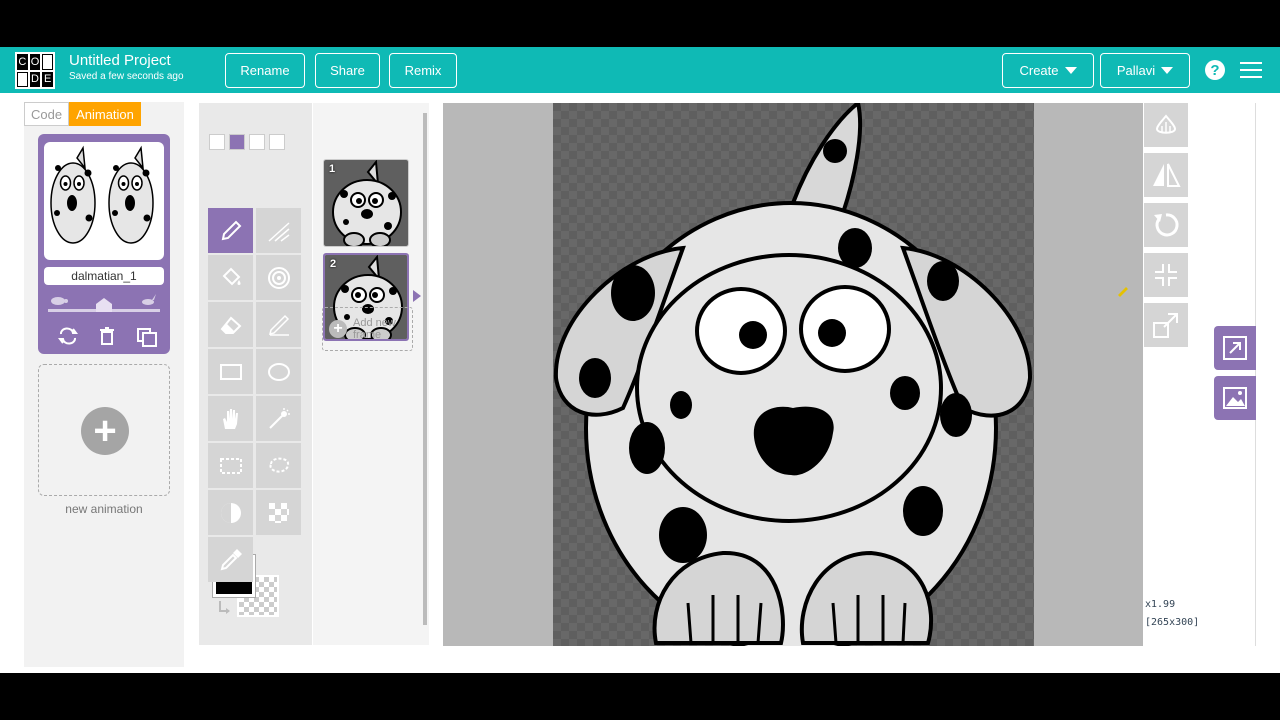  I want to click on spiral-icon, so click(278, 277).